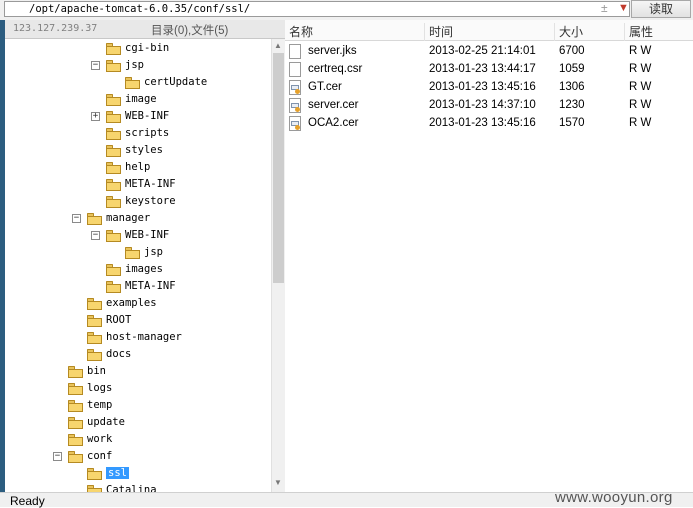 This screenshot has height=508, width=693. Describe the element at coordinates (572, 123) in the screenshot. I see `file-size: 1570` at that location.